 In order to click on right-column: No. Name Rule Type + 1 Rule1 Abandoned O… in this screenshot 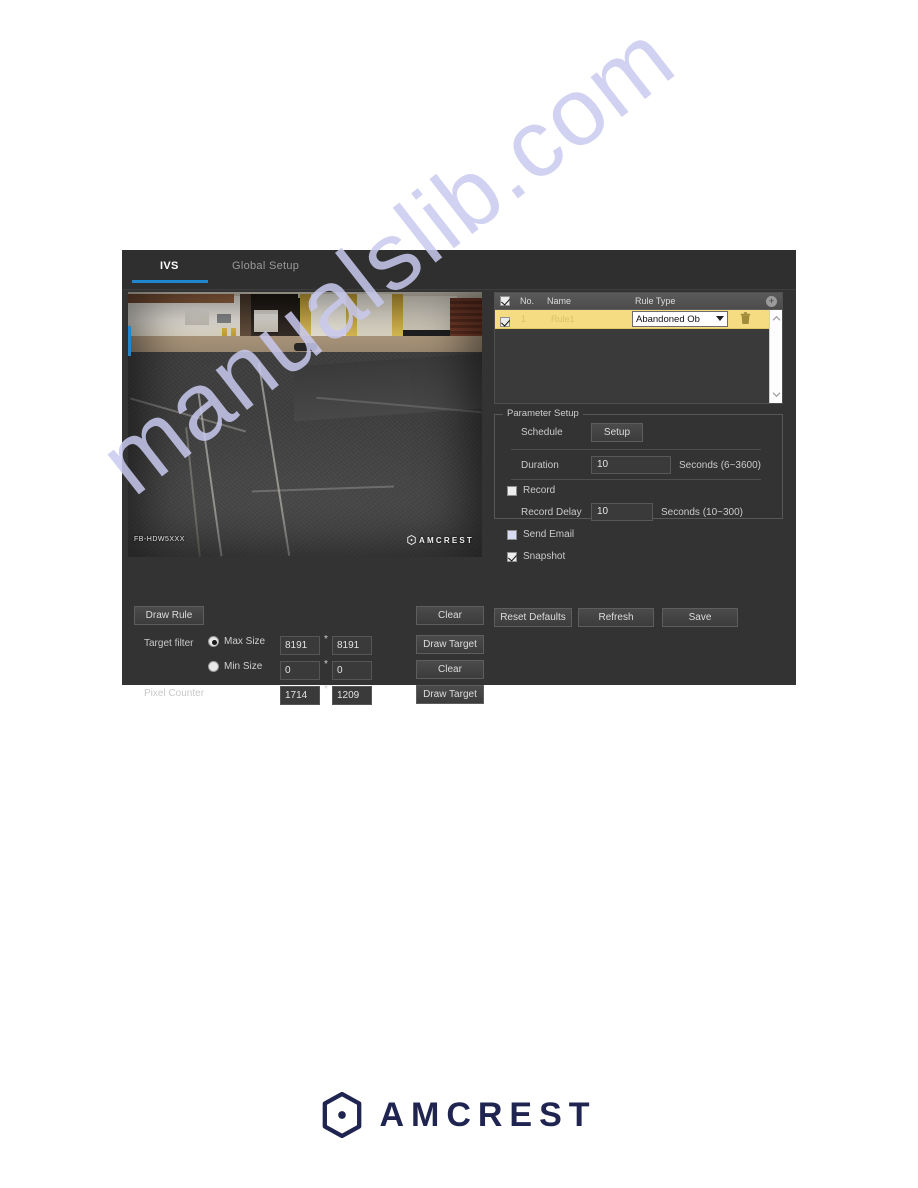, I will do `click(642, 459)`.